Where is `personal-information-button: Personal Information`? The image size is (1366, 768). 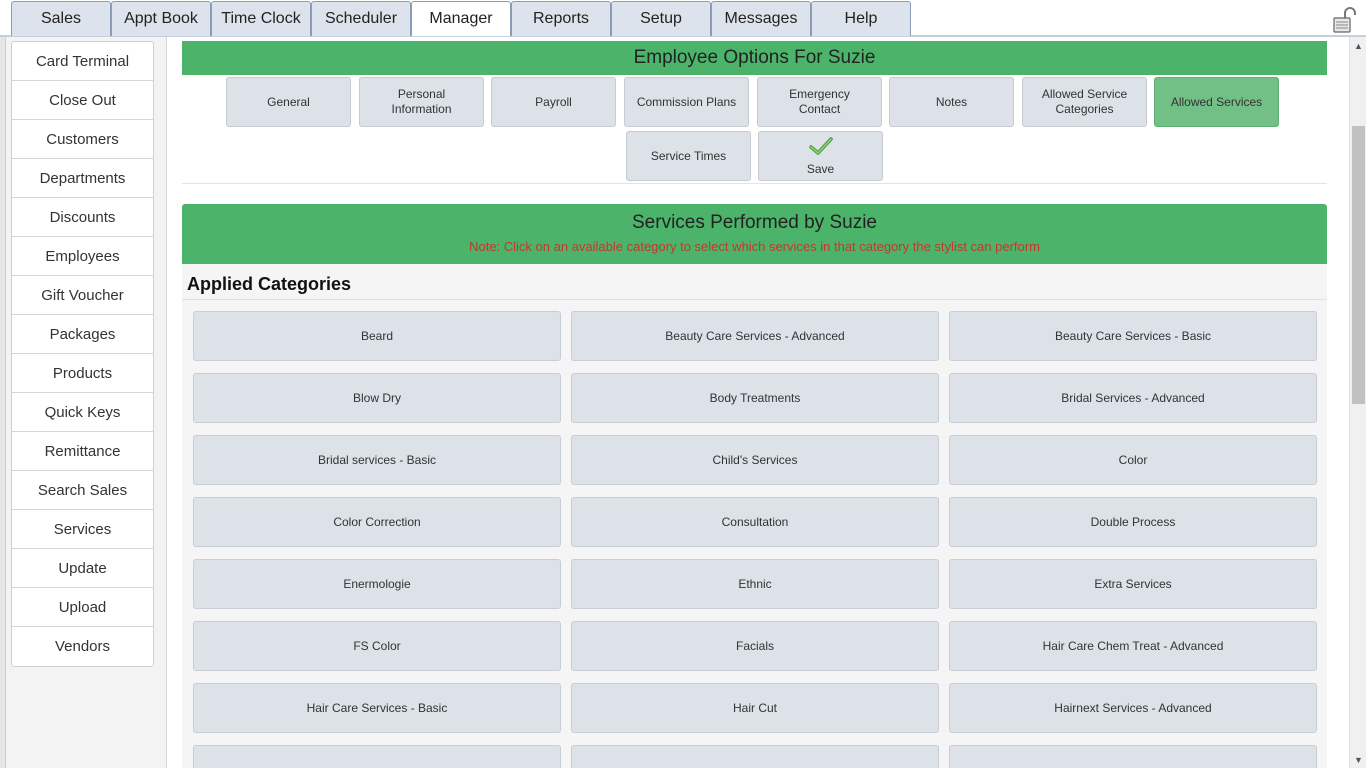
personal-information-button: Personal Information is located at coordinates (421, 102).